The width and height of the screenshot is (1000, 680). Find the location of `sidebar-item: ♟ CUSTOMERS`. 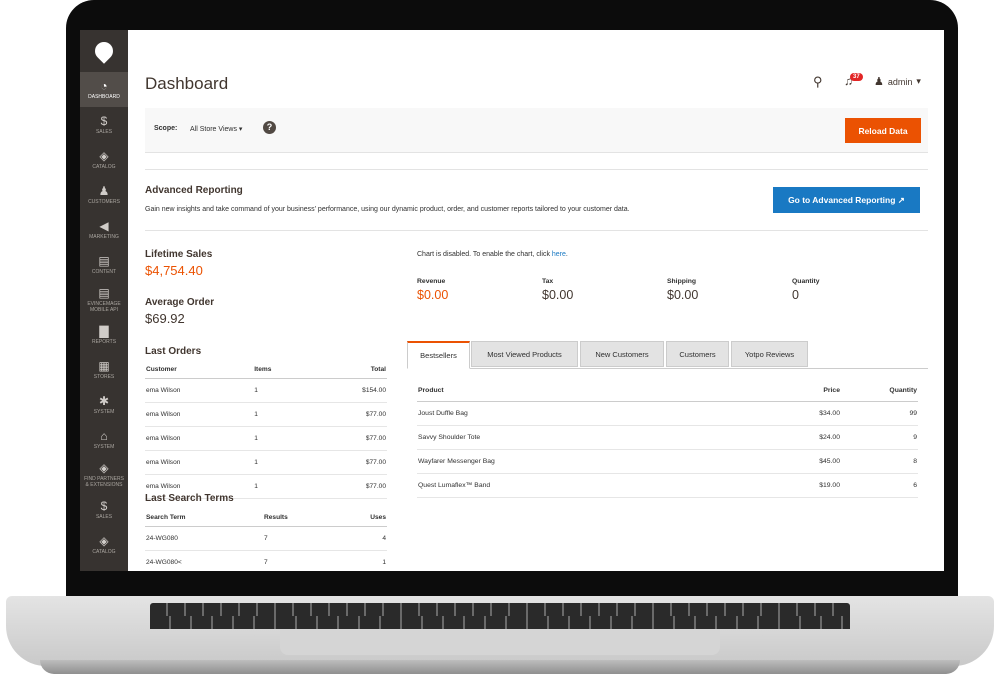

sidebar-item: ♟ CUSTOMERS is located at coordinates (104, 194).